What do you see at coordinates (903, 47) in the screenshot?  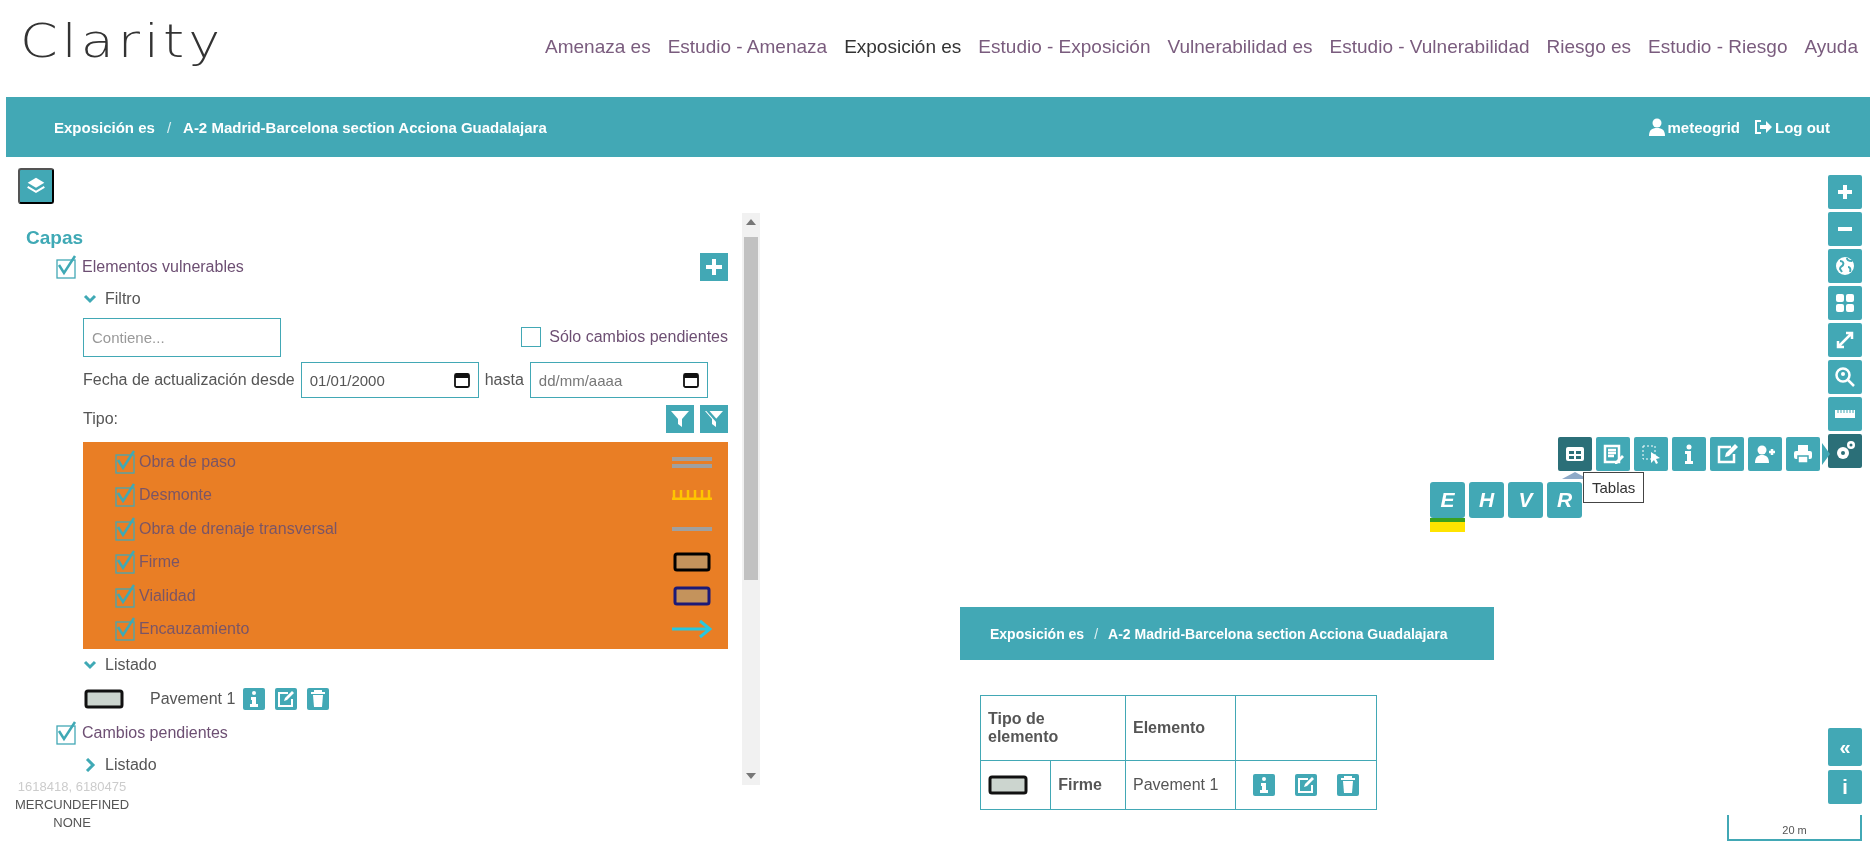 I see `menu-link: Exposición es` at bounding box center [903, 47].